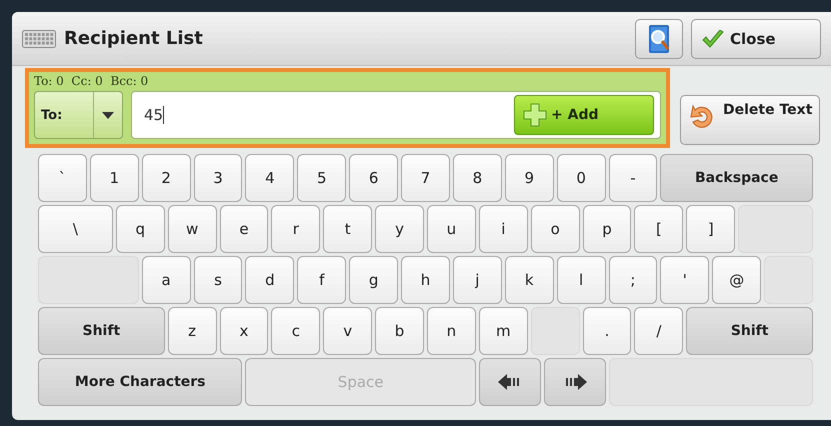 The height and width of the screenshot is (426, 831). Describe the element at coordinates (140, 229) in the screenshot. I see `keyboard-key: q` at that location.